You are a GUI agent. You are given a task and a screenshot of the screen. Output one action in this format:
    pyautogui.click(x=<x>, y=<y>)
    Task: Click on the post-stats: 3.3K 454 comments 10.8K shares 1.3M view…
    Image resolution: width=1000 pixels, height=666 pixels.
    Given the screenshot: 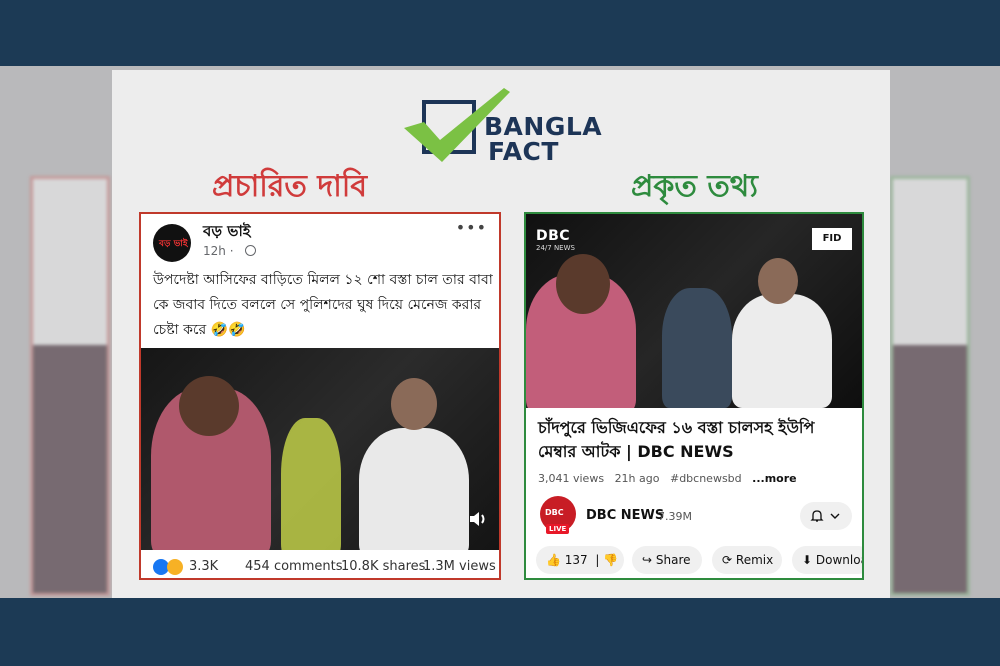 What is the action you would take?
    pyautogui.click(x=320, y=566)
    